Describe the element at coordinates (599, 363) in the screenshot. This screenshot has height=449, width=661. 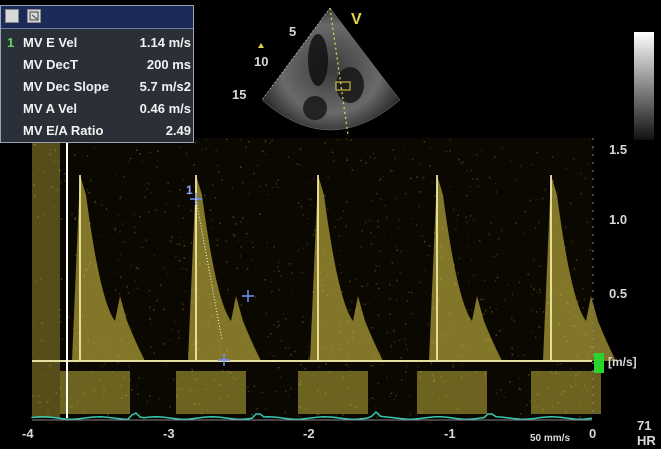
I see `baseline-handle` at that location.